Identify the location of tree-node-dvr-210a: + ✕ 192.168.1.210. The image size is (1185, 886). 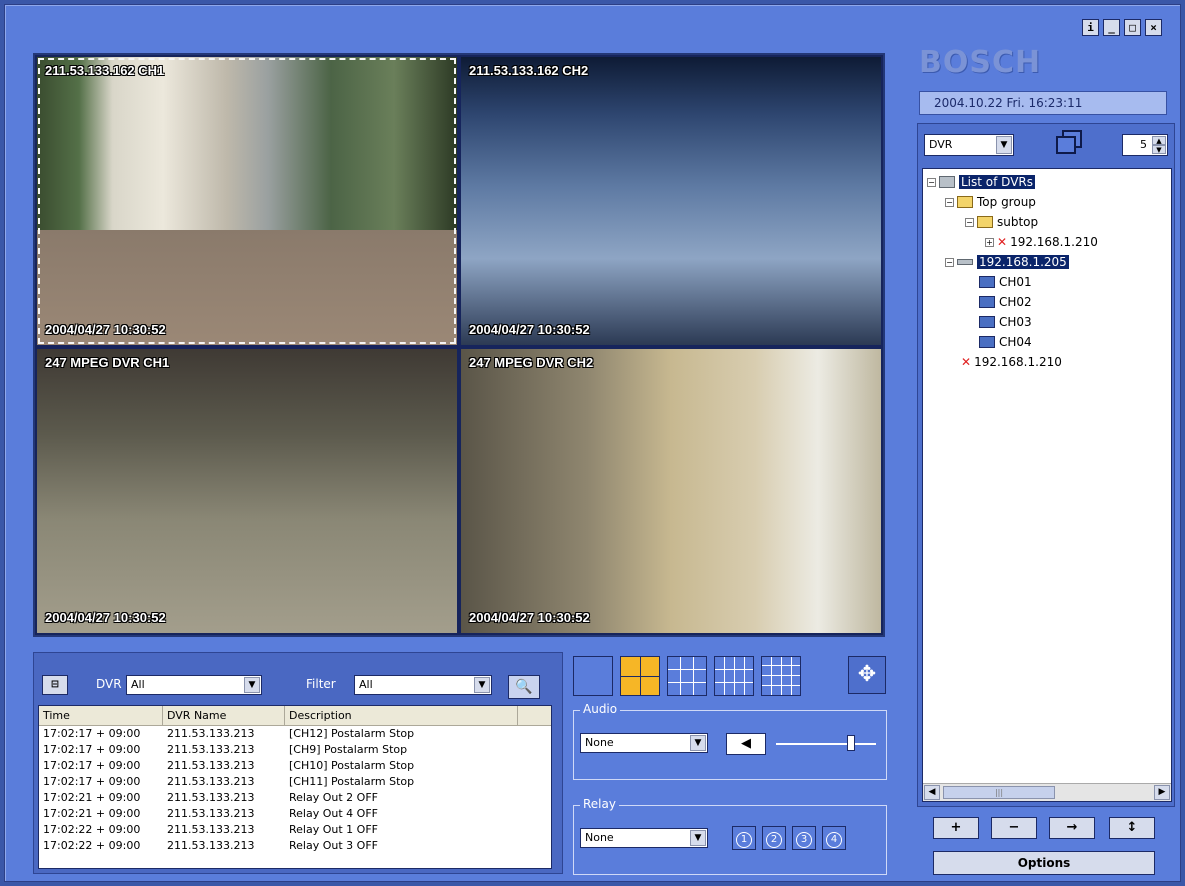
(1041, 242).